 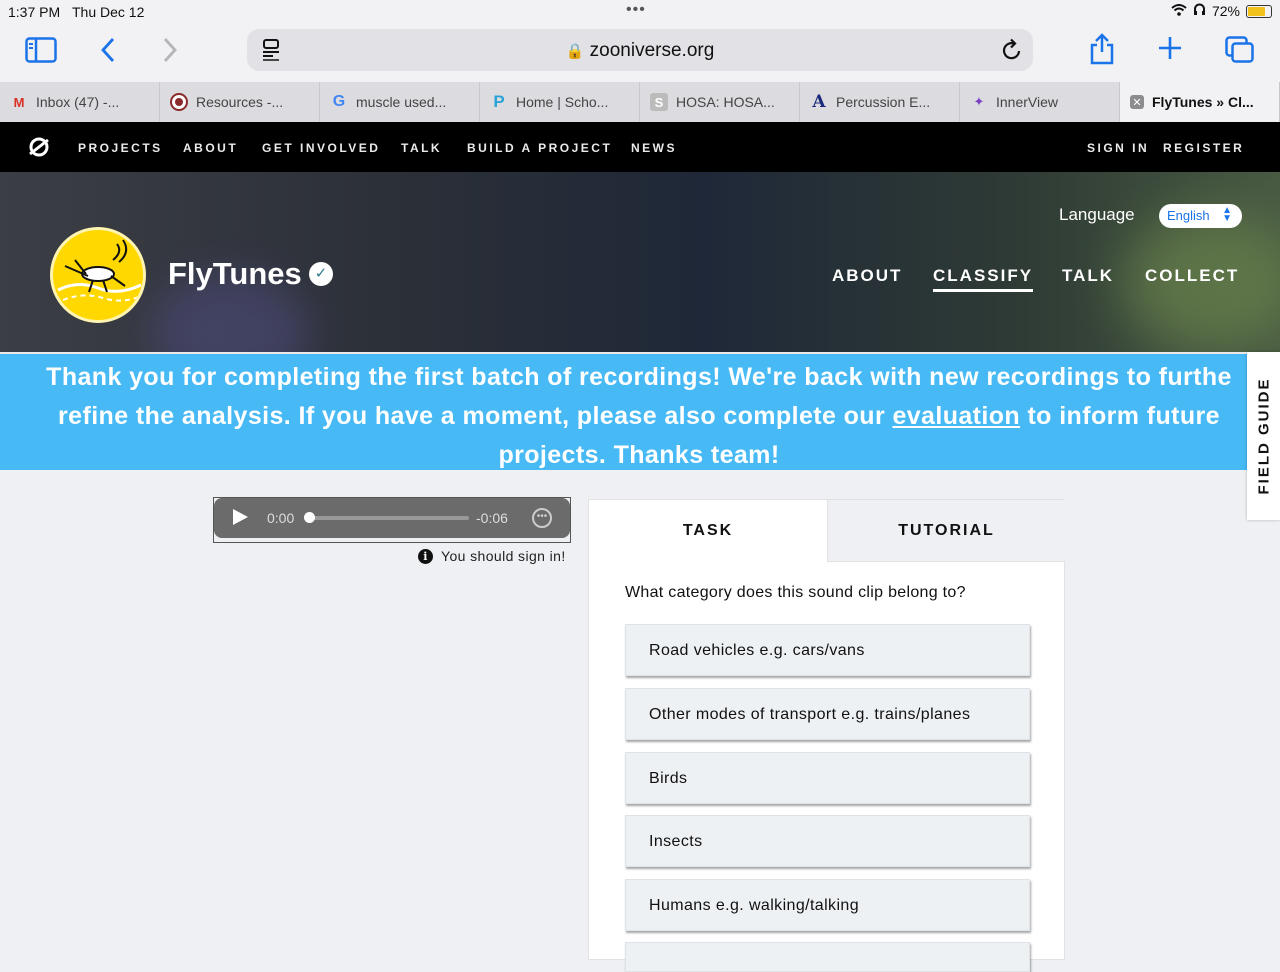 I want to click on close-icon: ✕, so click(x=1137, y=102).